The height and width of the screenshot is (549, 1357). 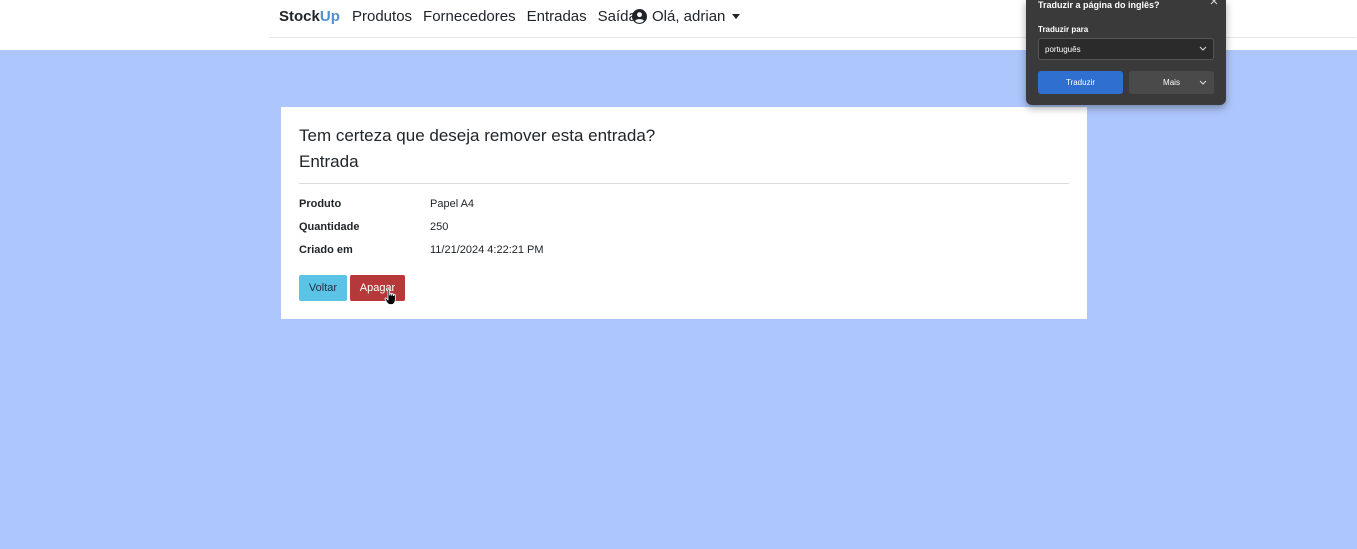 What do you see at coordinates (326, 250) in the screenshot?
I see `detail-label: Criado em` at bounding box center [326, 250].